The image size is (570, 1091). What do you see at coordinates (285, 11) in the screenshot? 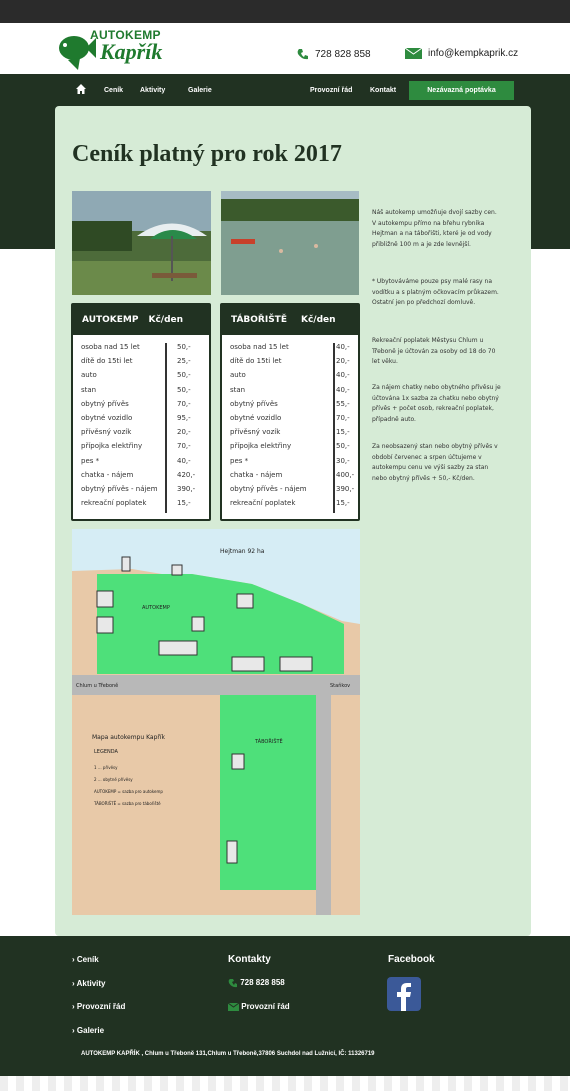
I see `browser-top-bar` at bounding box center [285, 11].